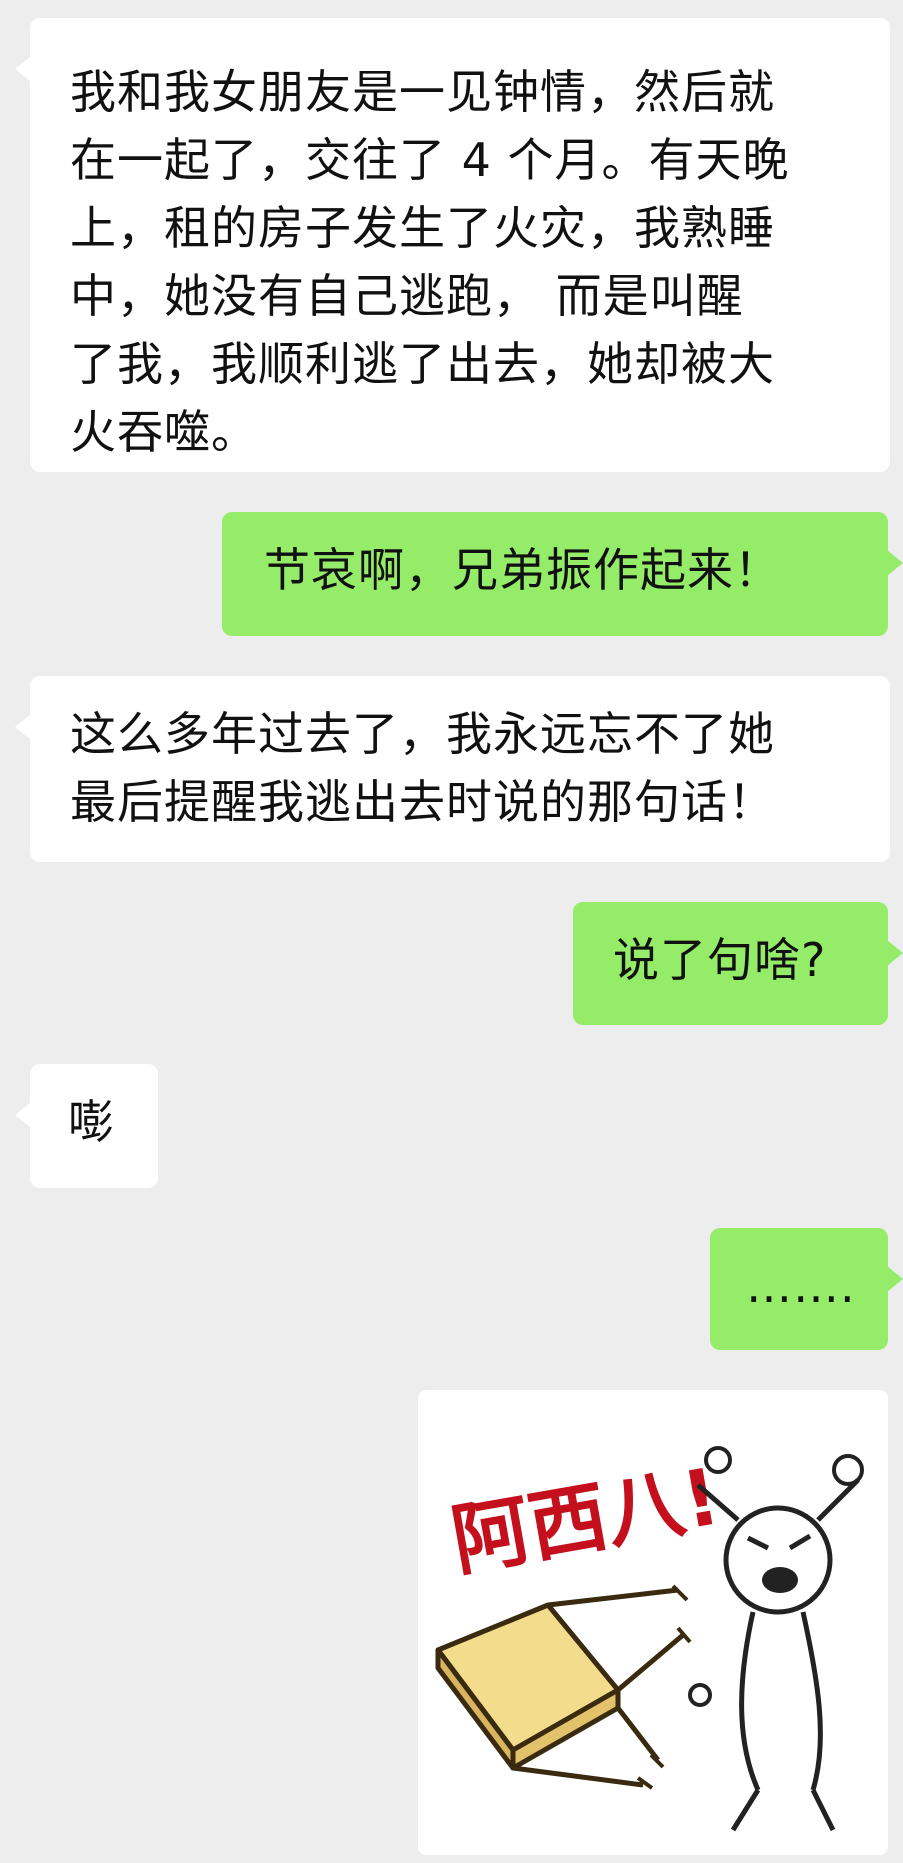 Image resolution: width=903 pixels, height=1863 pixels. Describe the element at coordinates (422, 734) in the screenshot. I see `message-text-line: 这么多年过去了，我永远忘不了她` at that location.